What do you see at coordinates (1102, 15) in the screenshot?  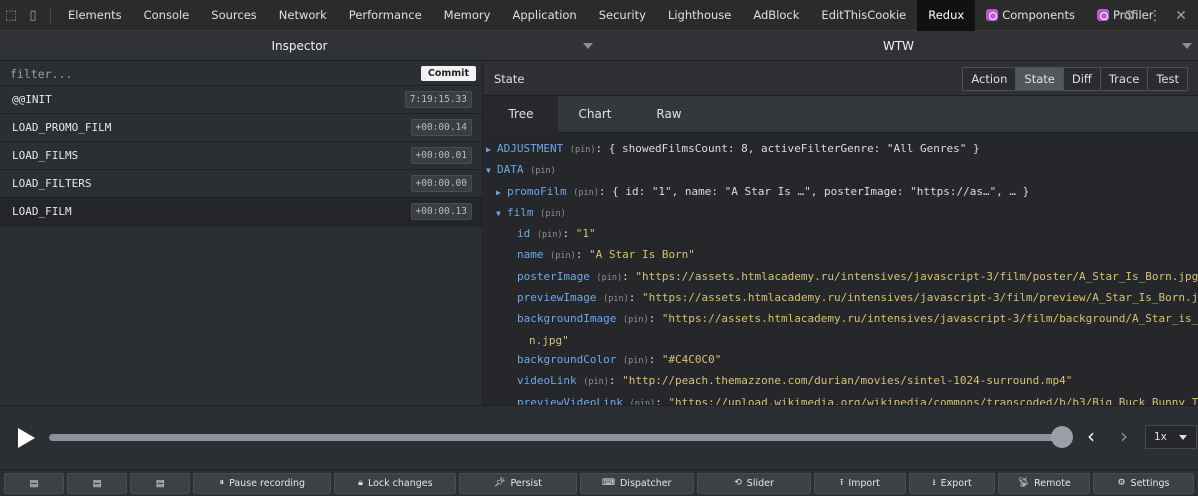 I see `react-icon` at bounding box center [1102, 15].